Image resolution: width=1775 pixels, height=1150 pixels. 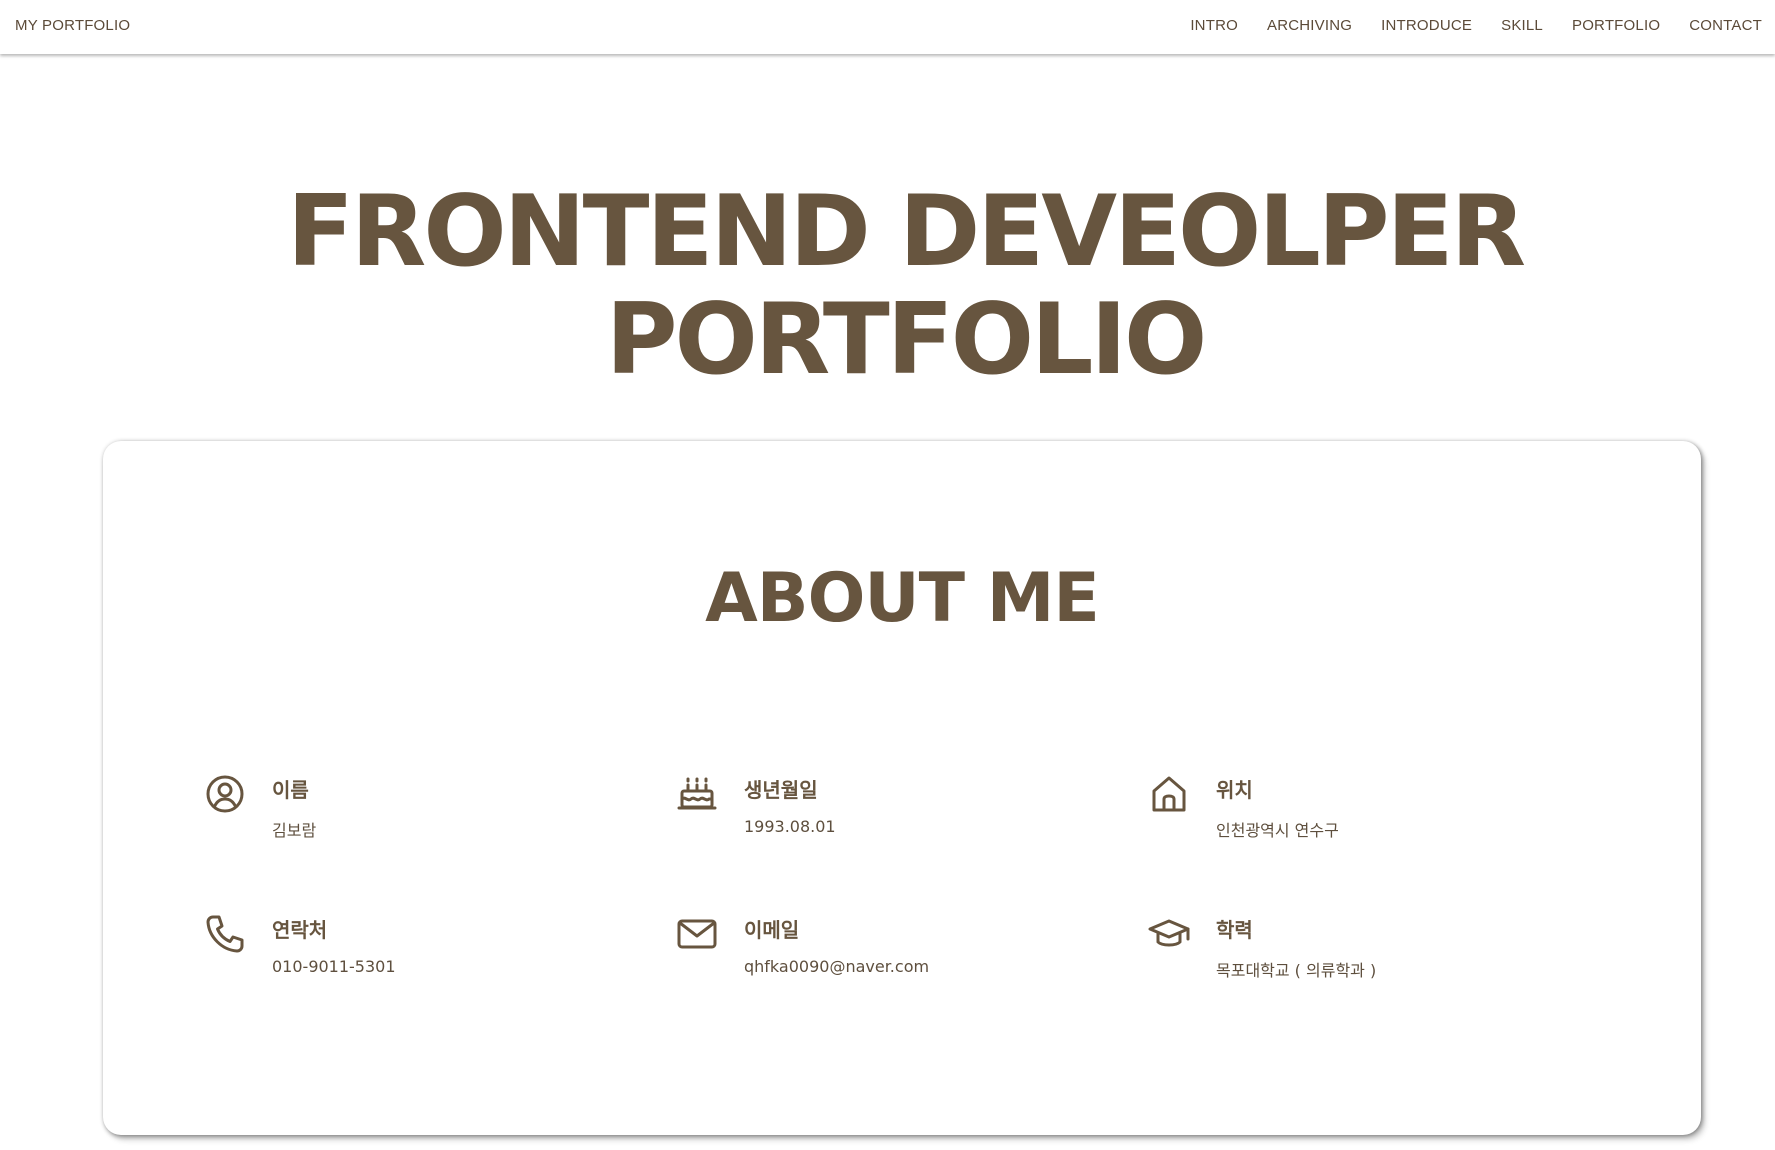 I want to click on nav-item-introduce: INTRODUCE, so click(x=1426, y=25).